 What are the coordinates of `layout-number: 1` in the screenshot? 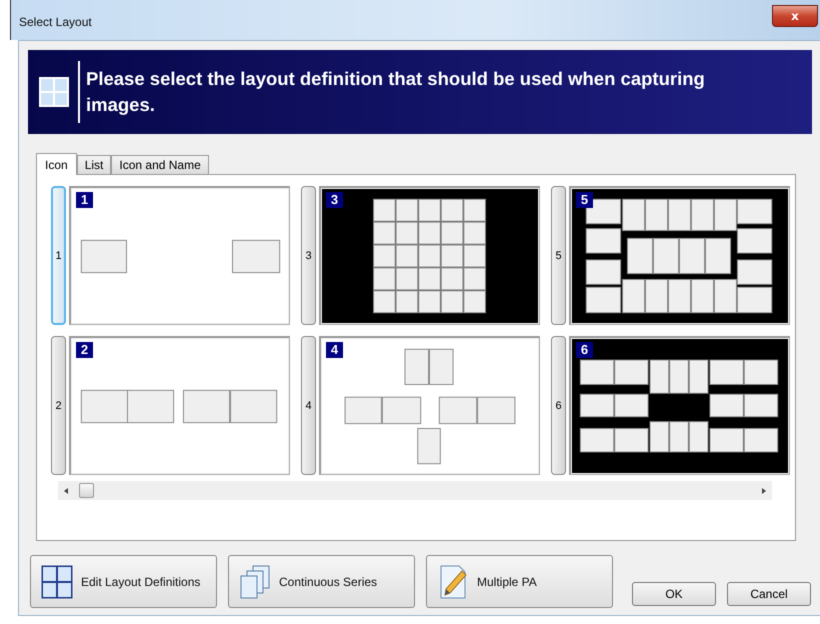 It's located at (84, 200).